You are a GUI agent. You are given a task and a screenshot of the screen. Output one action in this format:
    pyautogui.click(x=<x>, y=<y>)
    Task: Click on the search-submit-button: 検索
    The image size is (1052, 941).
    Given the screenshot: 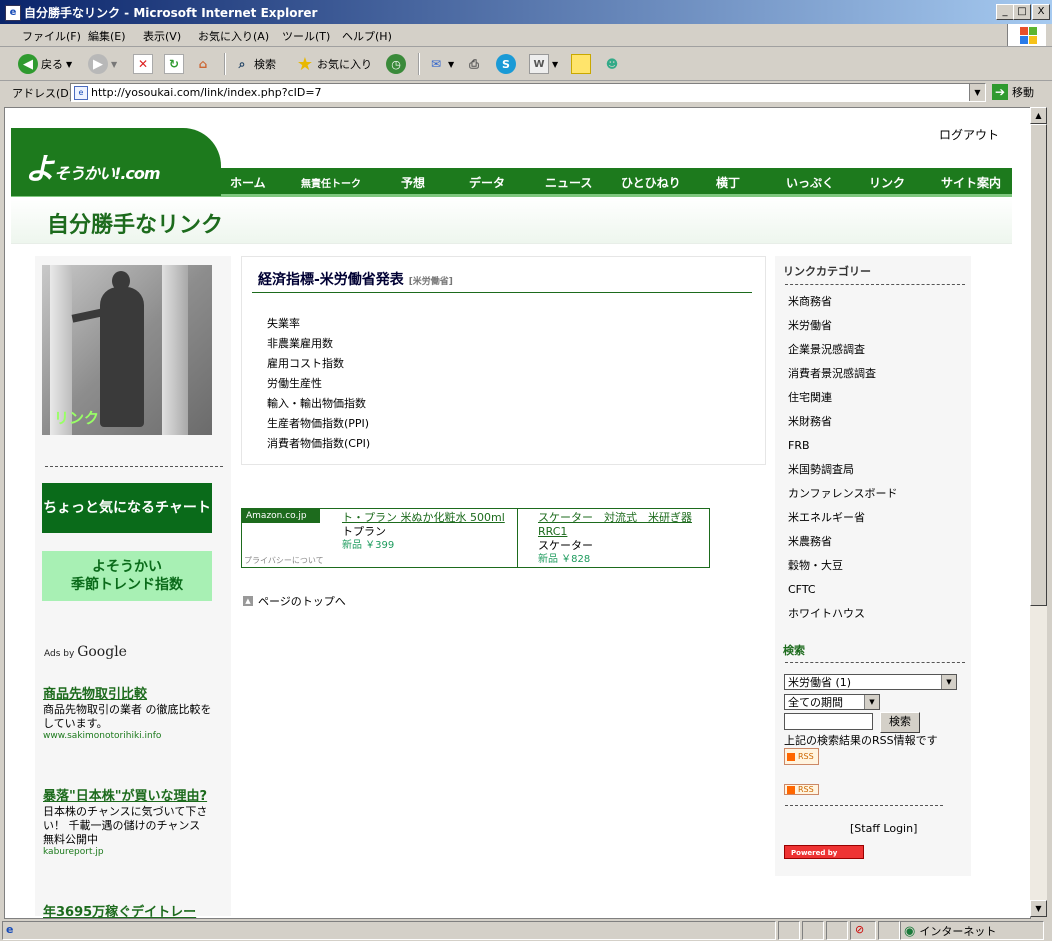 What is the action you would take?
    pyautogui.click(x=900, y=722)
    